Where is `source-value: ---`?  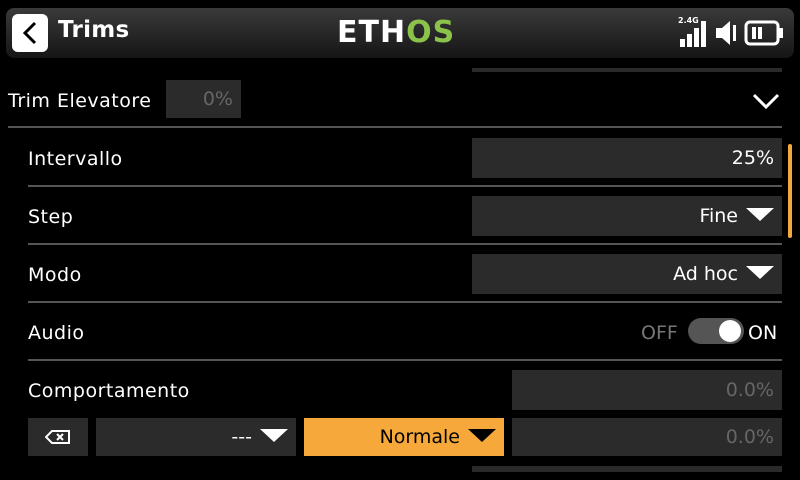
source-value: --- is located at coordinates (241, 437).